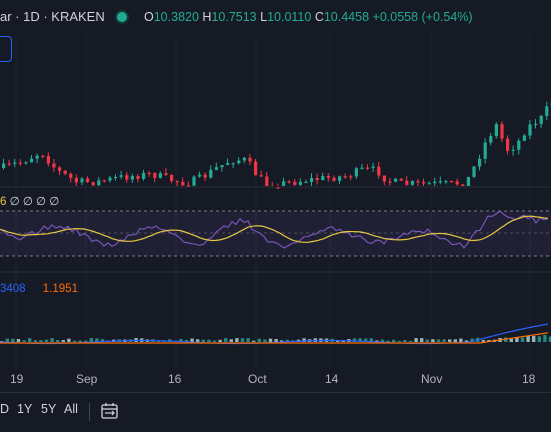  Describe the element at coordinates (48, 409) in the screenshot. I see `range-button-5y: 5Y` at that location.